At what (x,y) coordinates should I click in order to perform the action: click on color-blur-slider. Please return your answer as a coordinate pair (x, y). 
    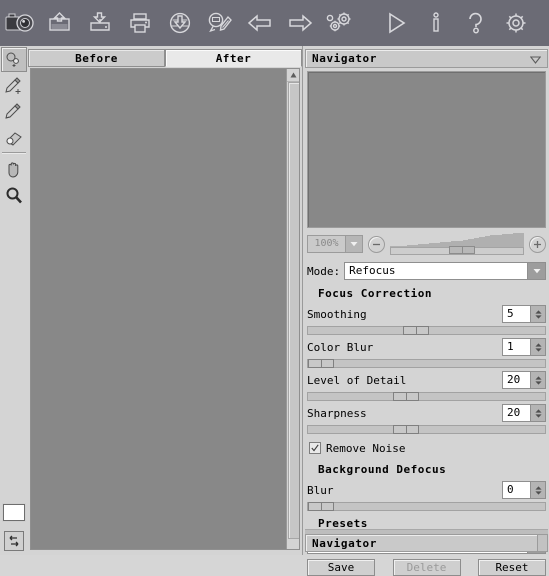
    Looking at the image, I should click on (426, 363).